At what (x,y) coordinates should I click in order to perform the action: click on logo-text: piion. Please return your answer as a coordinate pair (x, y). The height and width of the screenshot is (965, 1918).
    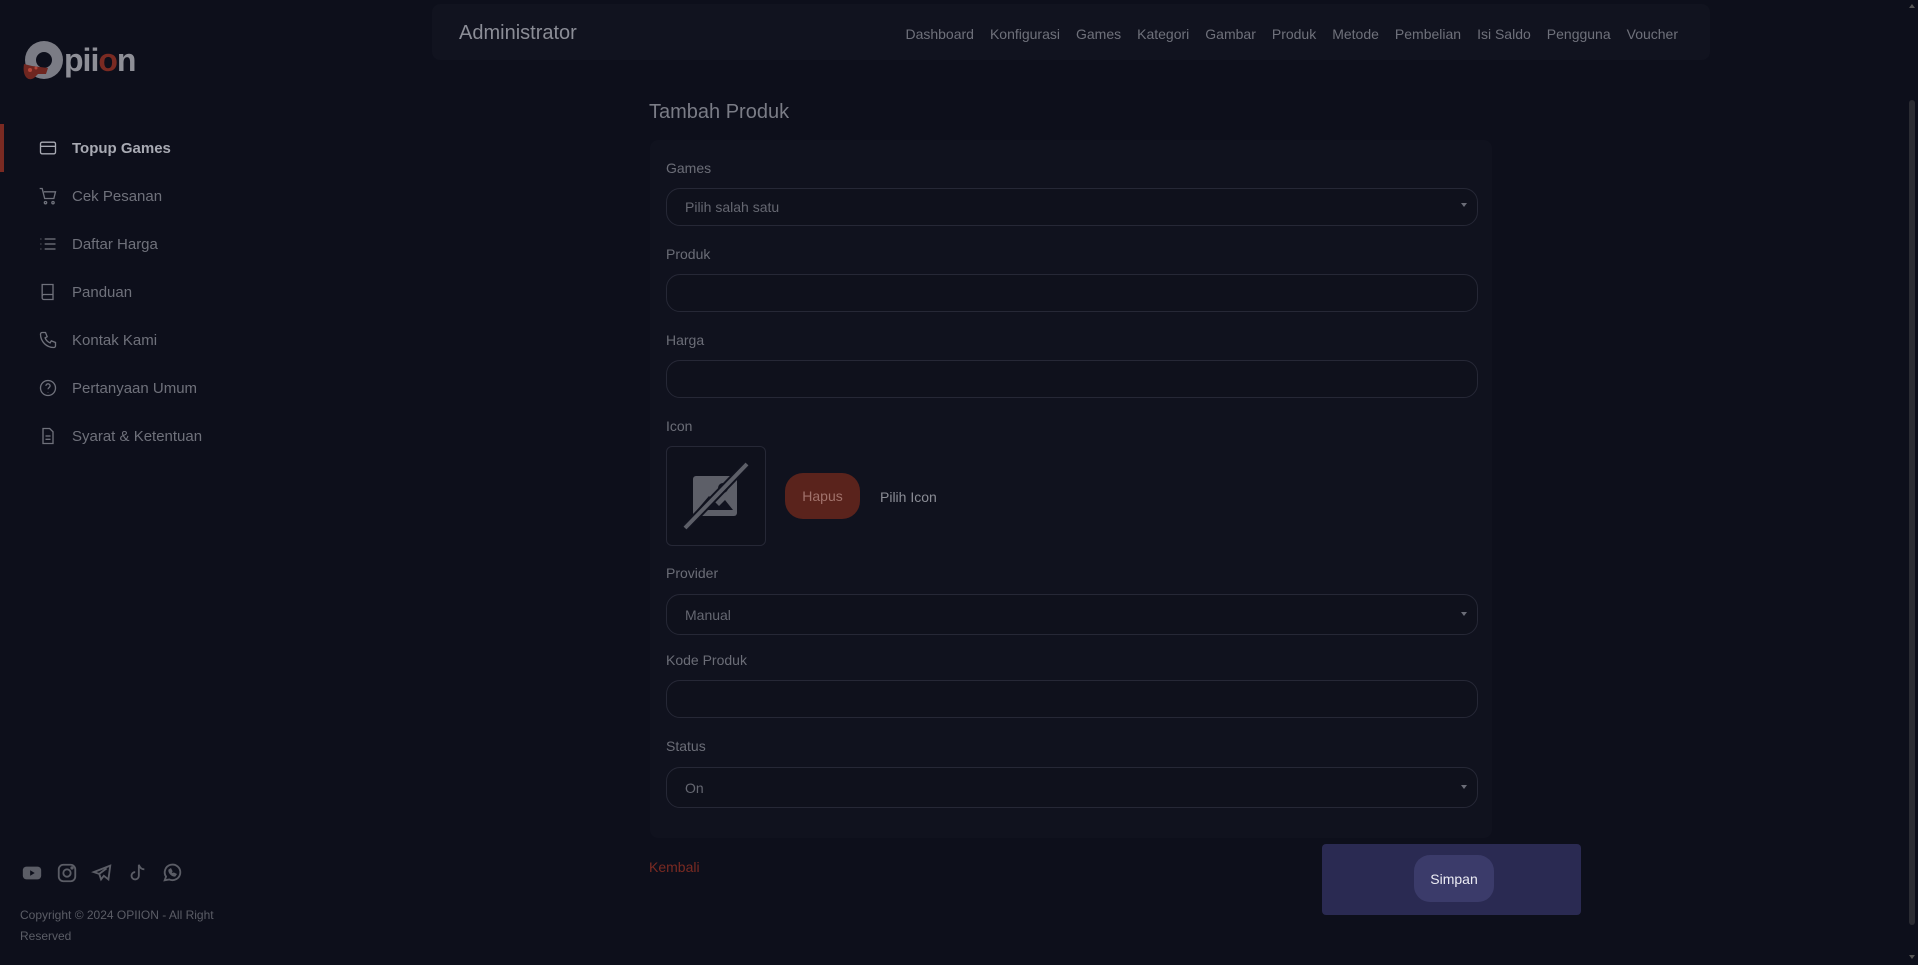
    Looking at the image, I should click on (100, 59).